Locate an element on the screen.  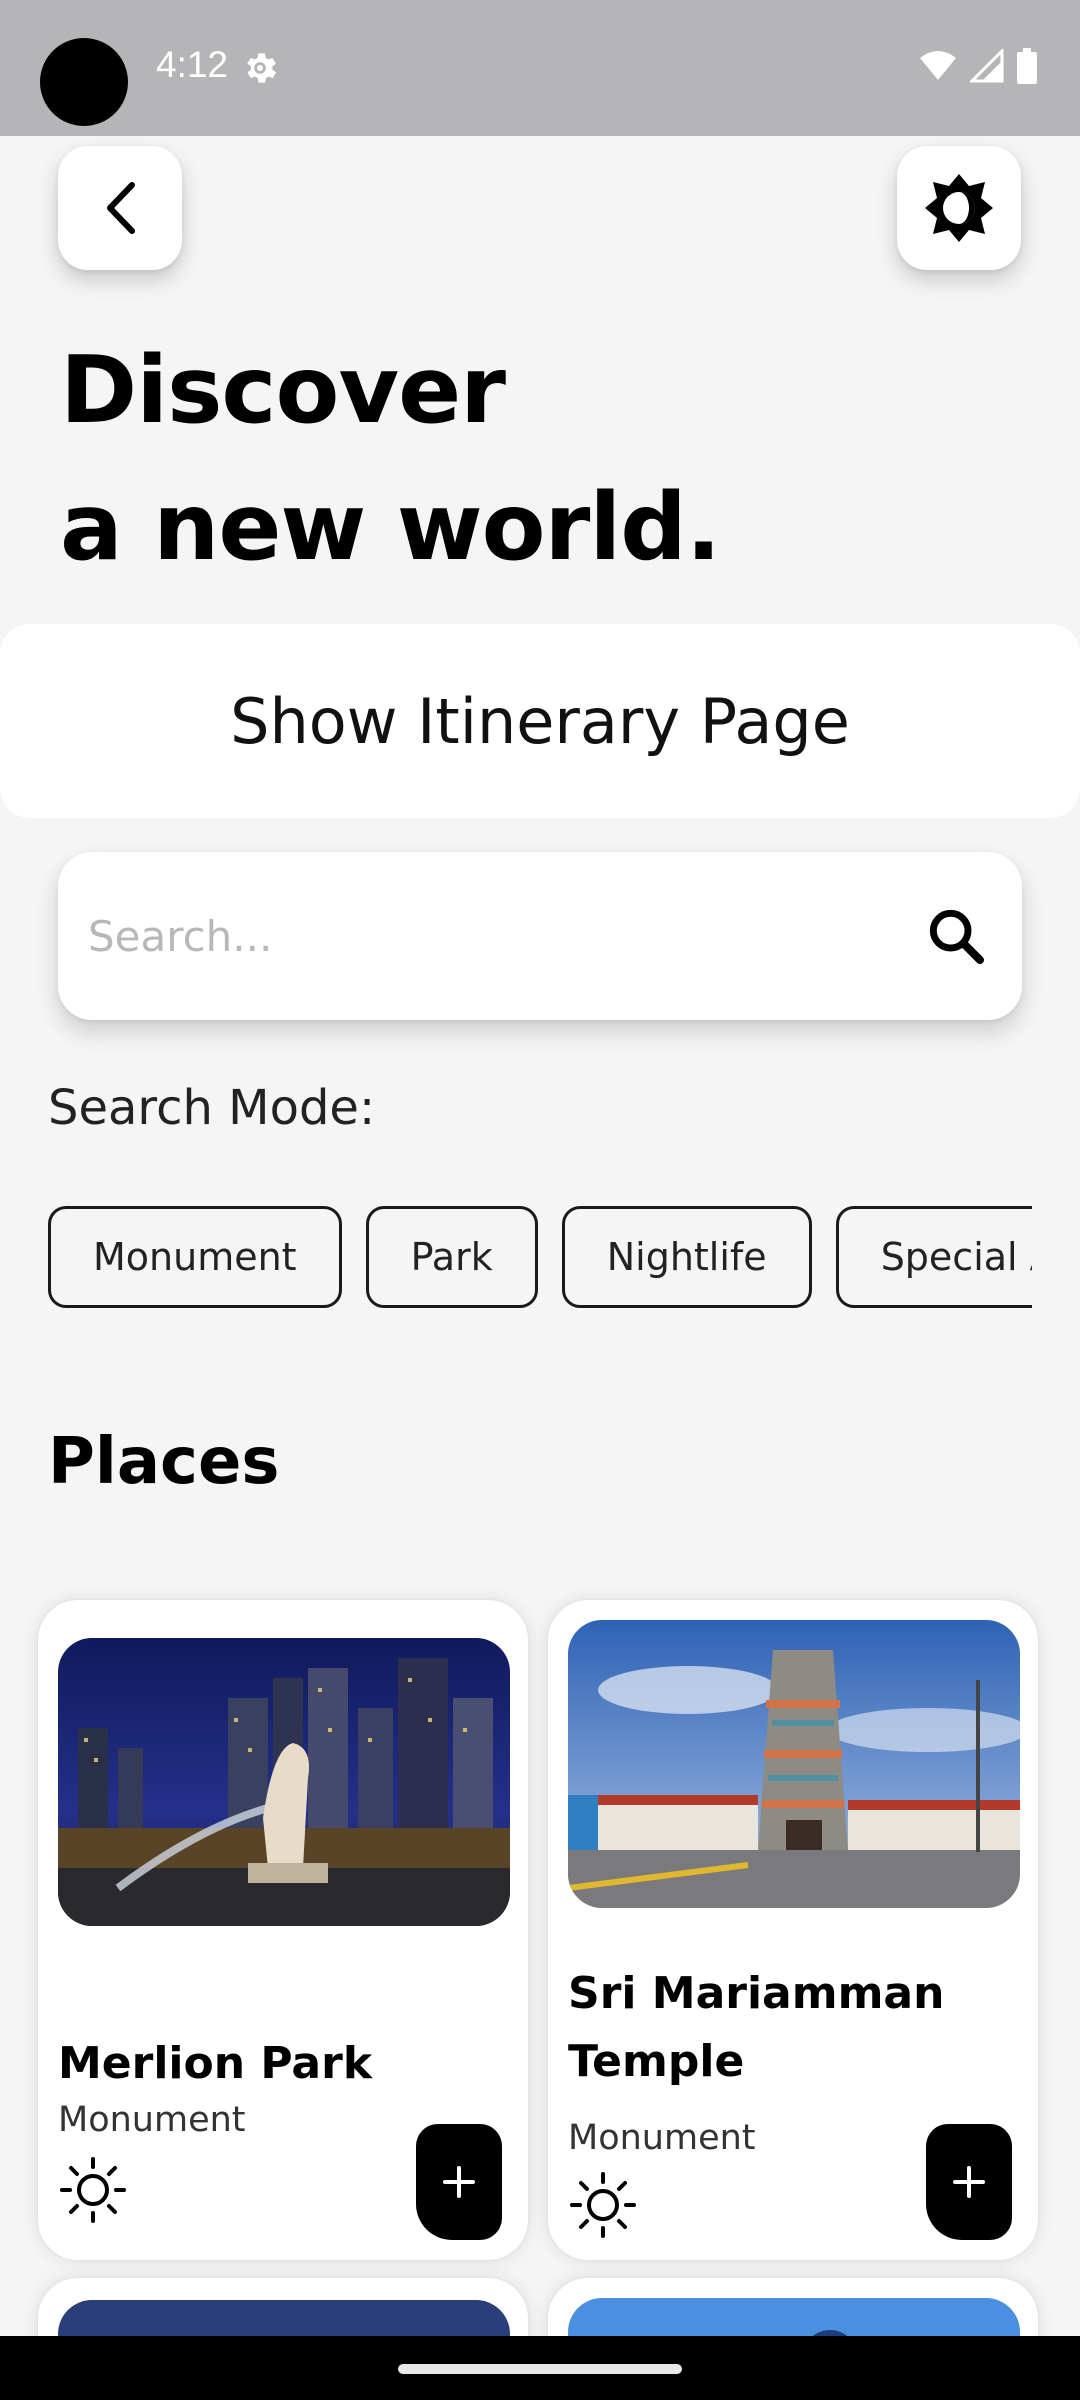
title-line-2: a new world. is located at coordinates (390, 527).